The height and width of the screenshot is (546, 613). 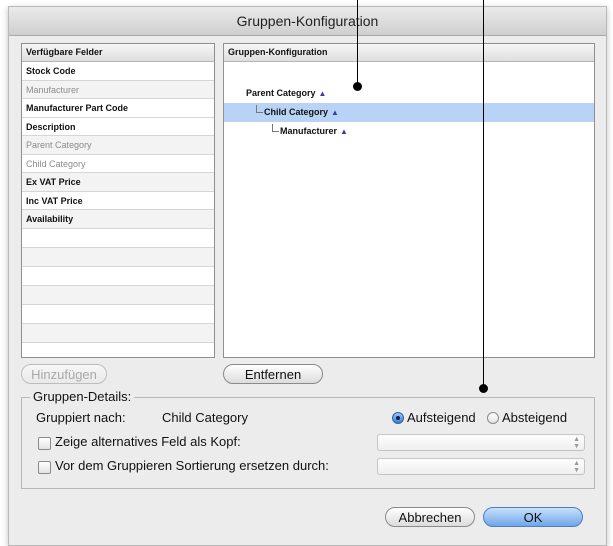 What do you see at coordinates (118, 127) in the screenshot?
I see `field-item-description: Description` at bounding box center [118, 127].